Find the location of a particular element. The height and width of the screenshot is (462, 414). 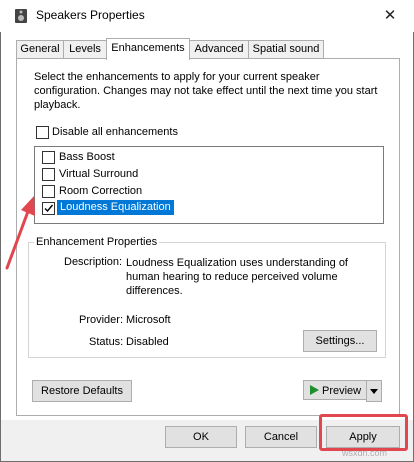

window-title: Speakers Properties is located at coordinates (90, 15).